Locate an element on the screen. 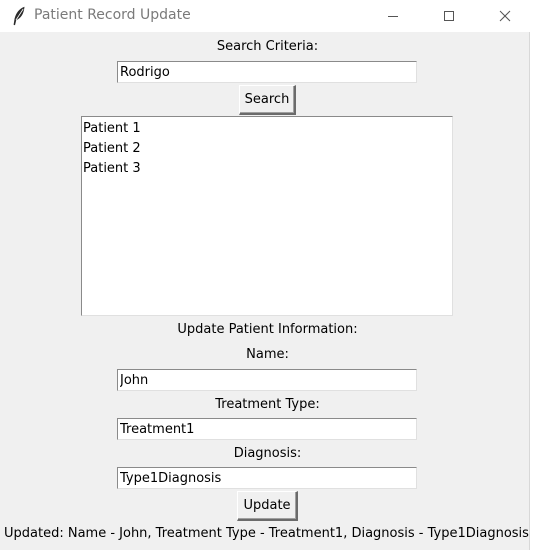 The height and width of the screenshot is (550, 535). maximize-button is located at coordinates (449, 16).